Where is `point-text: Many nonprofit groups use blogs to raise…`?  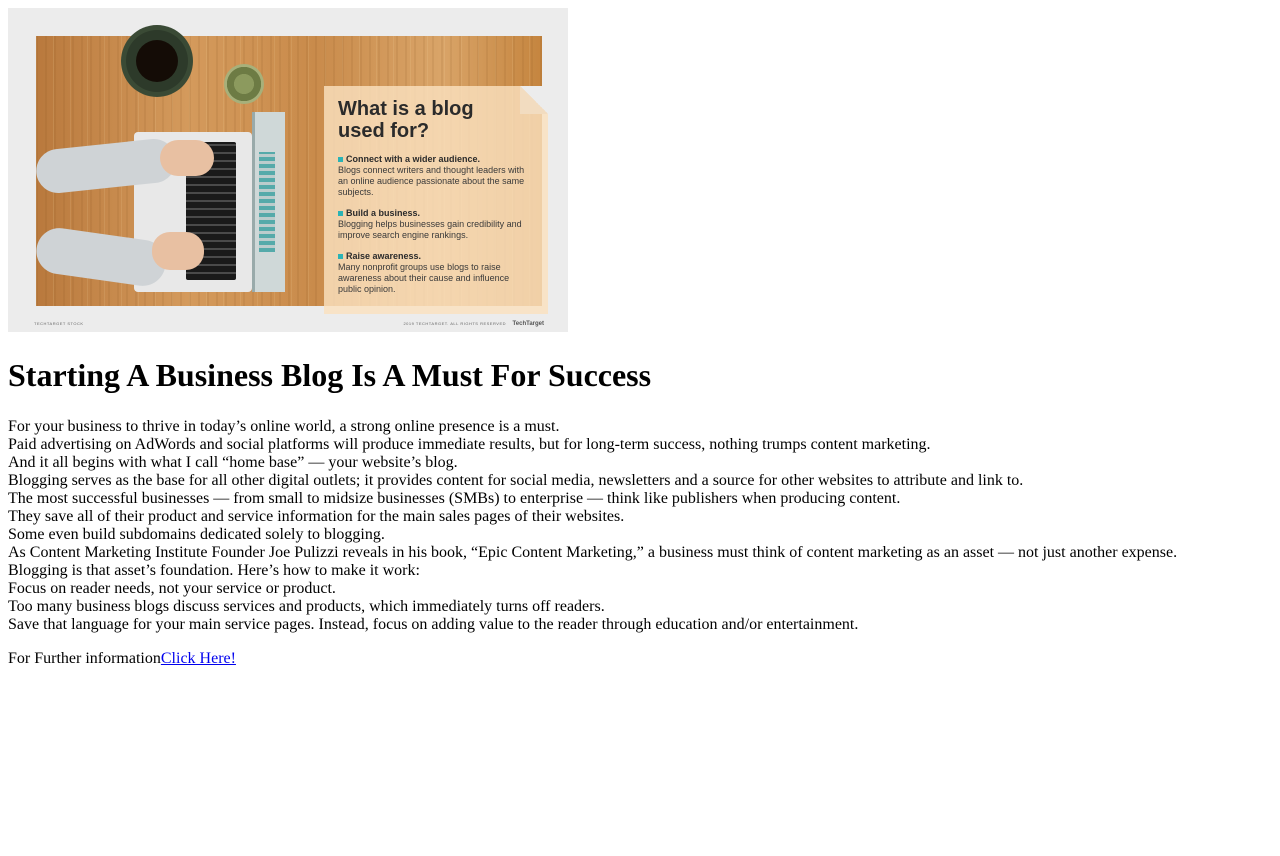 point-text: Many nonprofit groups use blogs to raise… is located at coordinates (424, 278).